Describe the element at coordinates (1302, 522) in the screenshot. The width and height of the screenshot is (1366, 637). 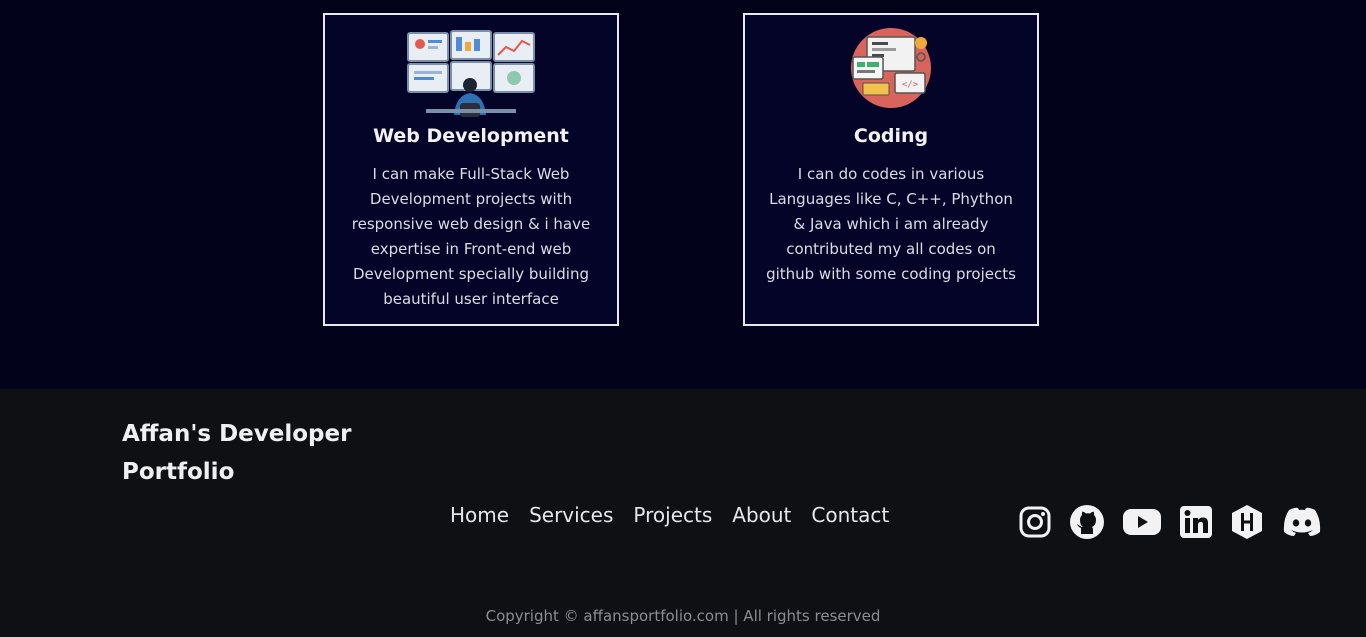
I see `discord-icon` at that location.